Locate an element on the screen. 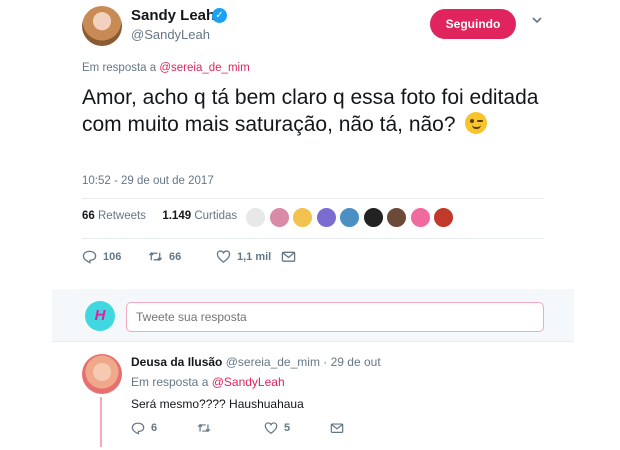 This screenshot has width=620, height=450. likes-label: Curtidas is located at coordinates (215, 216).